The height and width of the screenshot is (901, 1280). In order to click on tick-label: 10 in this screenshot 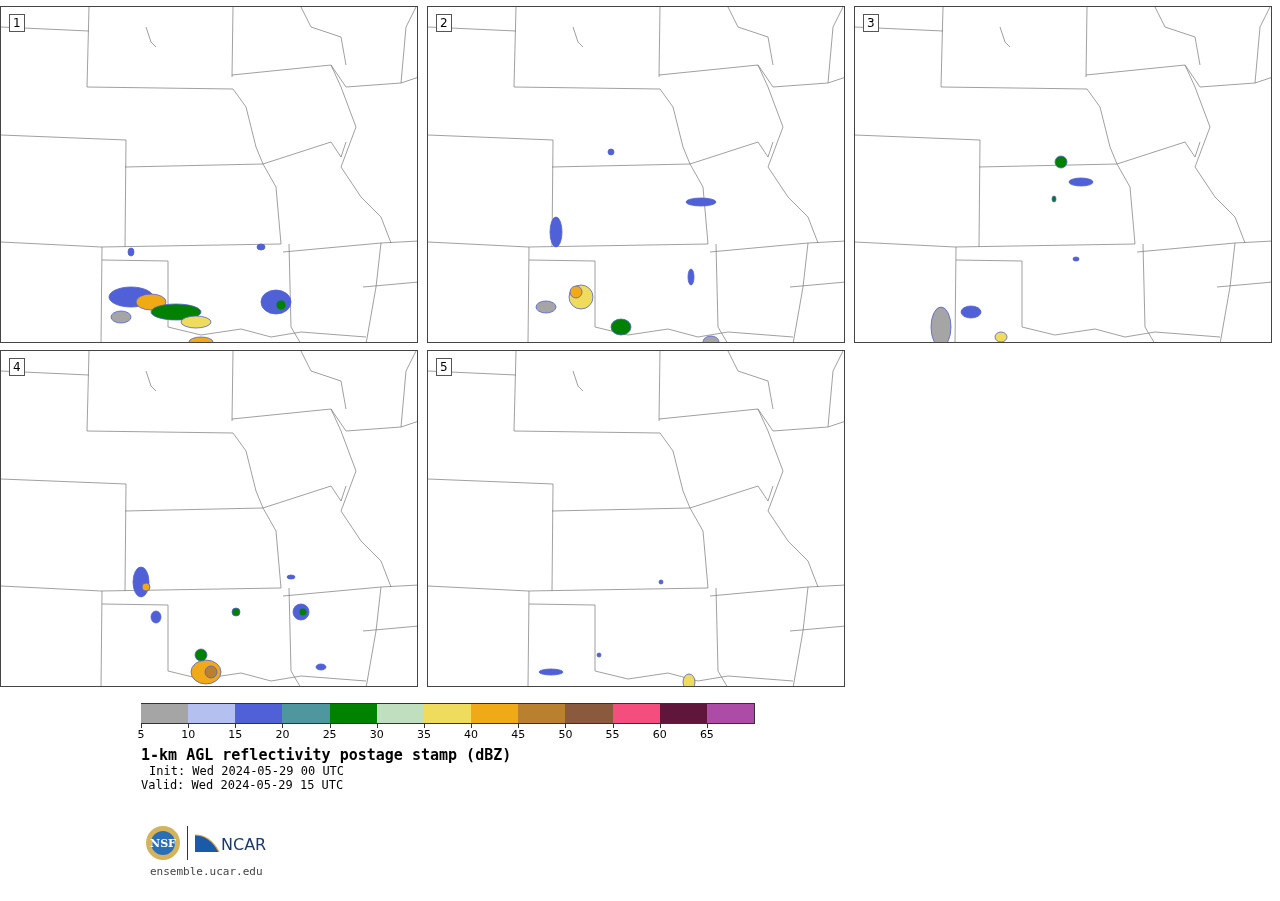, I will do `click(188, 735)`.